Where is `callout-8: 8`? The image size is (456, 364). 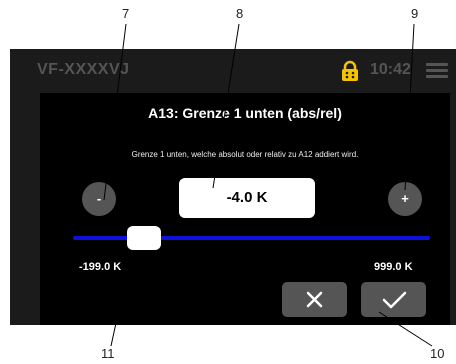 callout-8: 8 is located at coordinates (240, 13).